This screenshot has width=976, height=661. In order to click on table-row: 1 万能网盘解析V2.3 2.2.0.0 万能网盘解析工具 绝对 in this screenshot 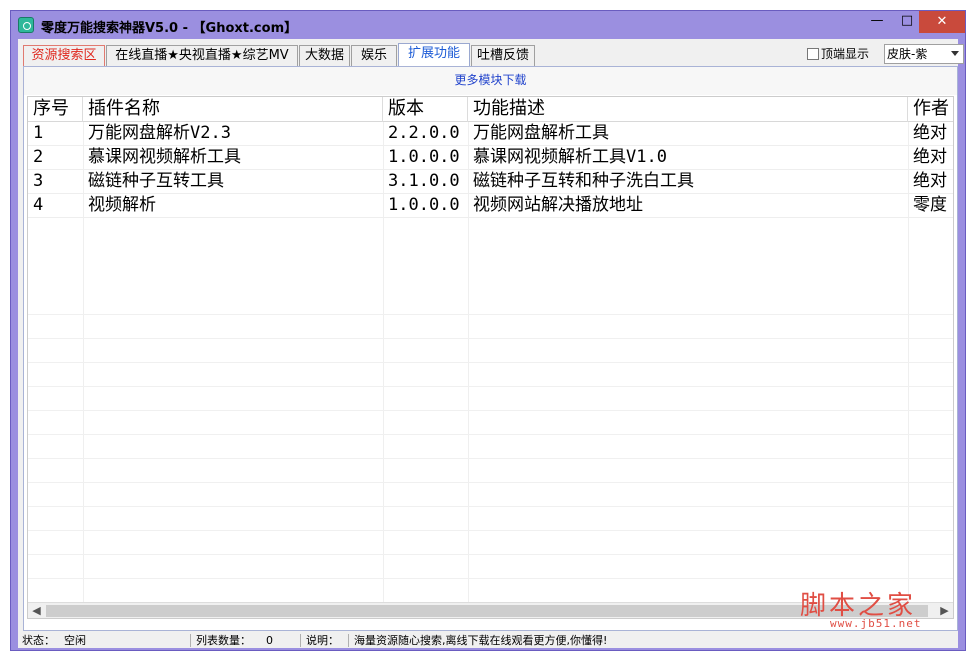, I will do `click(490, 134)`.